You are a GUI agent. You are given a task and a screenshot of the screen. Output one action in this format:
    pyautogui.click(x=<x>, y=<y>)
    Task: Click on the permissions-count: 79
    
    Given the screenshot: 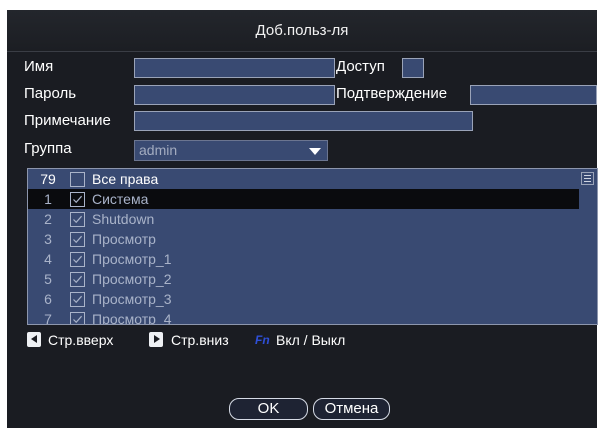 What is the action you would take?
    pyautogui.click(x=48, y=179)
    